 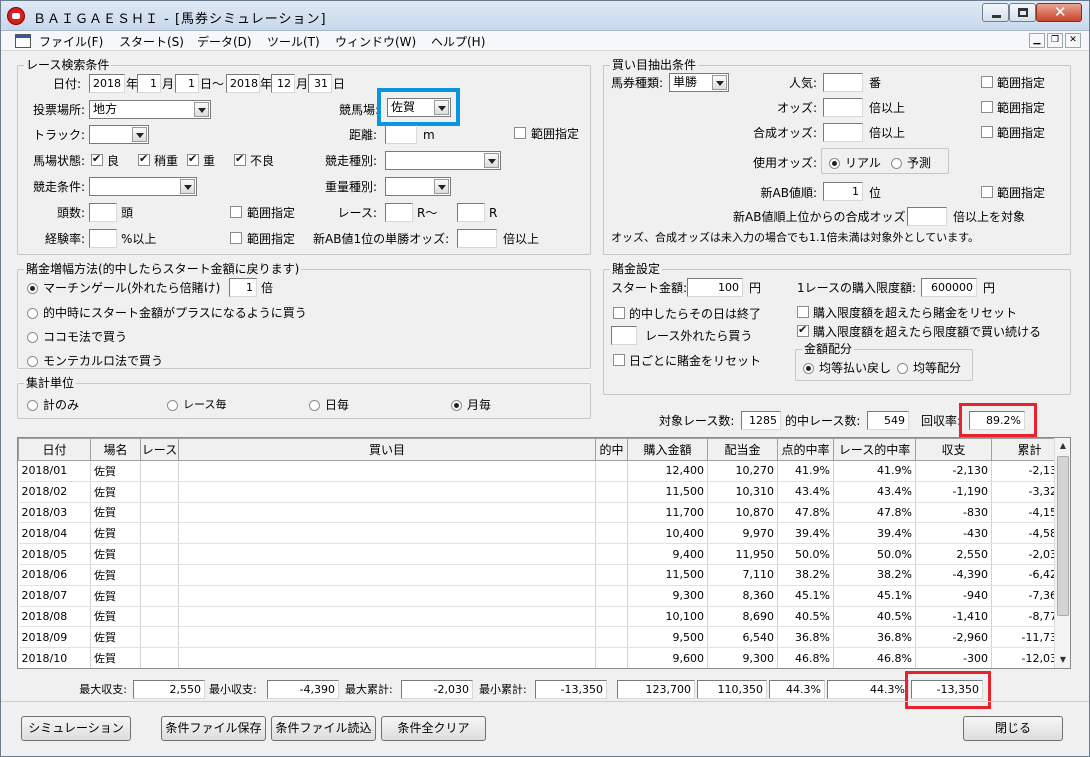 I want to click on cond-good-checkbox, so click(x=97, y=159).